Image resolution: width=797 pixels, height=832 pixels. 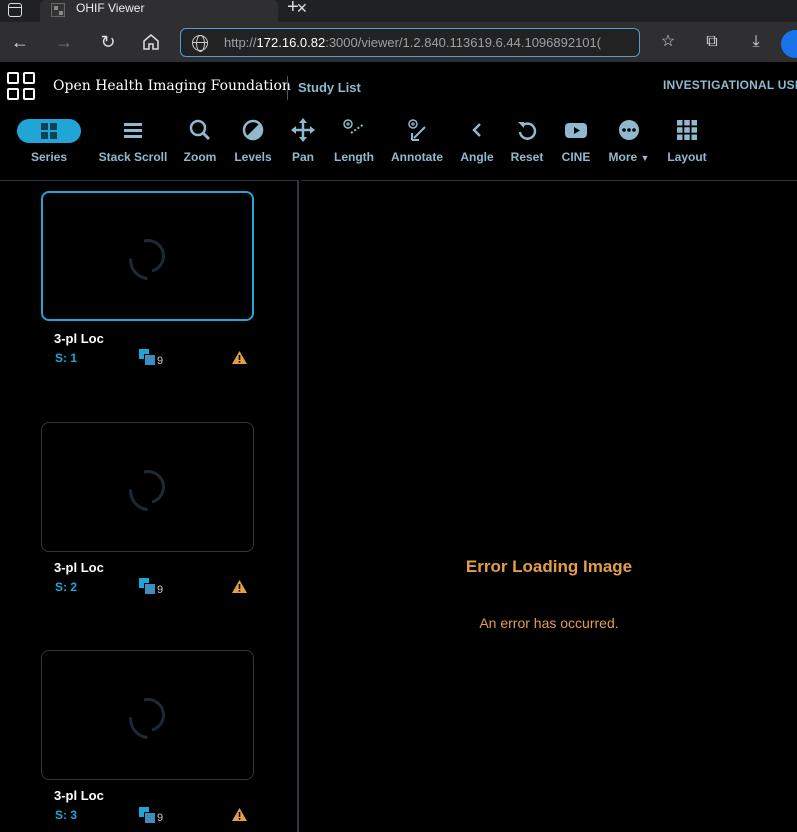 What do you see at coordinates (354, 126) in the screenshot?
I see `ruler-icon` at bounding box center [354, 126].